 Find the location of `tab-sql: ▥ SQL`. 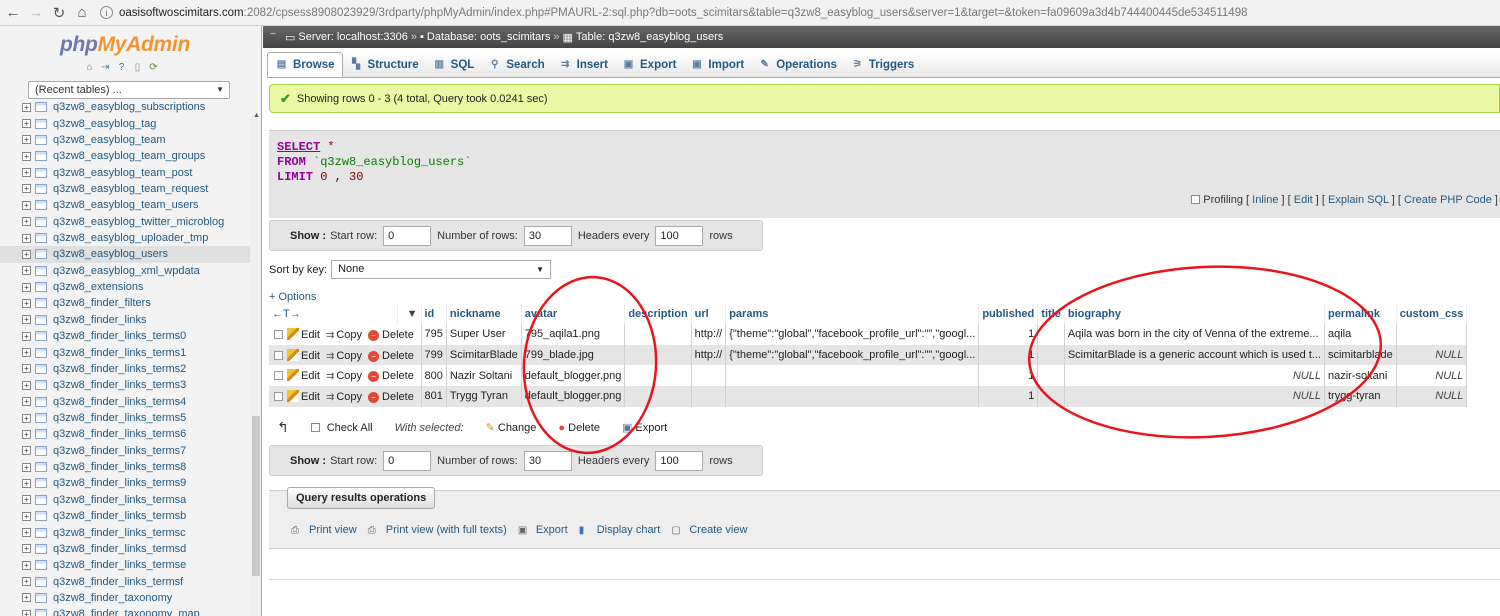

tab-sql: ▥ SQL is located at coordinates (454, 64).